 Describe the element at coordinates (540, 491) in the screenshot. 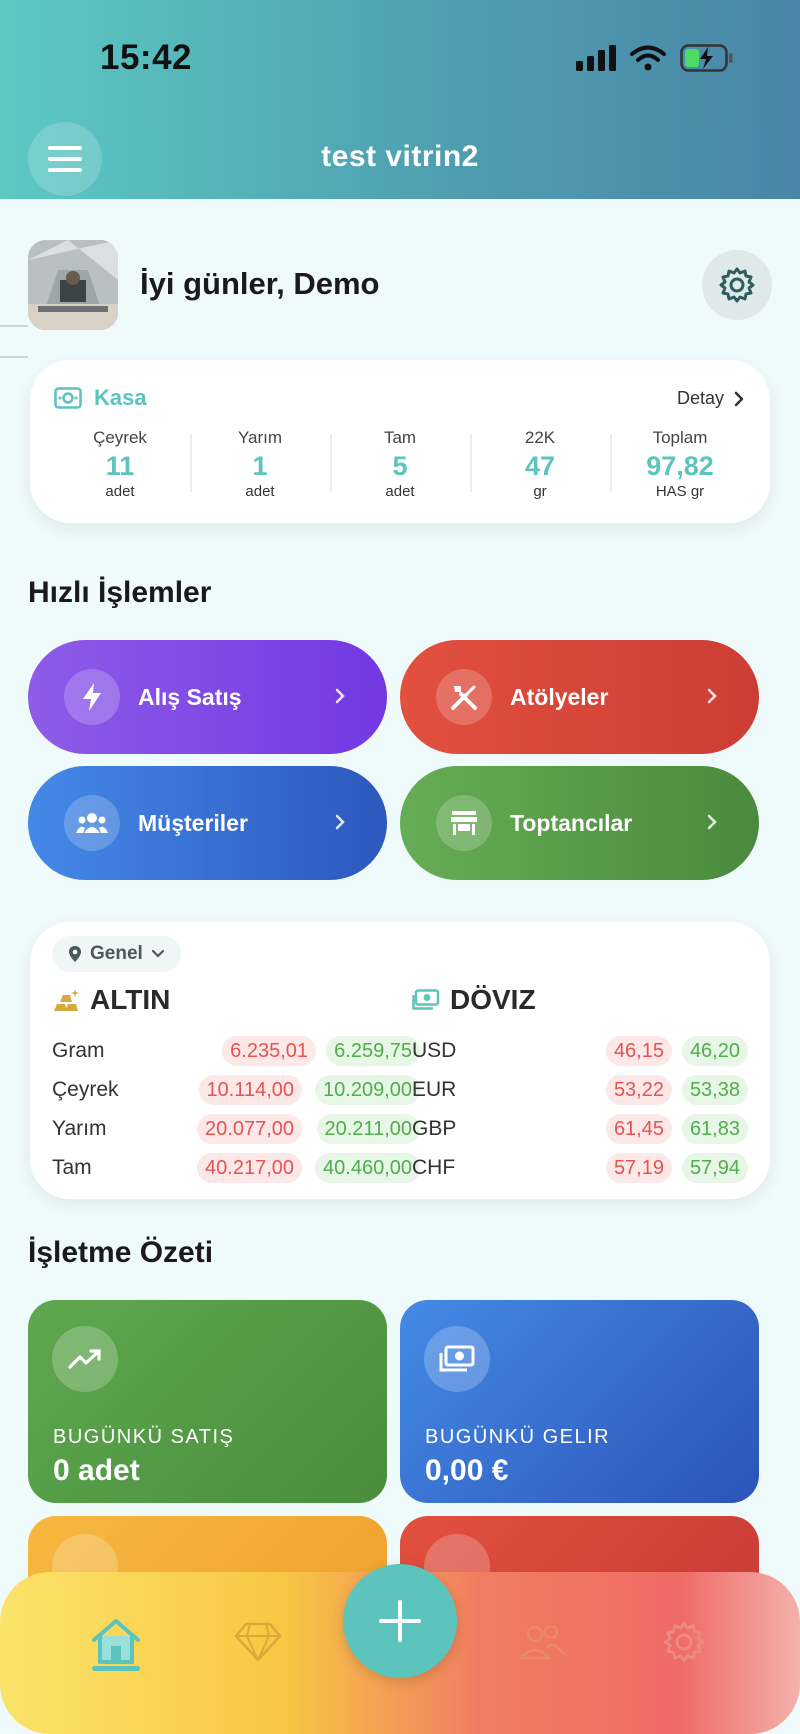

I see `stat-unit: gr` at that location.